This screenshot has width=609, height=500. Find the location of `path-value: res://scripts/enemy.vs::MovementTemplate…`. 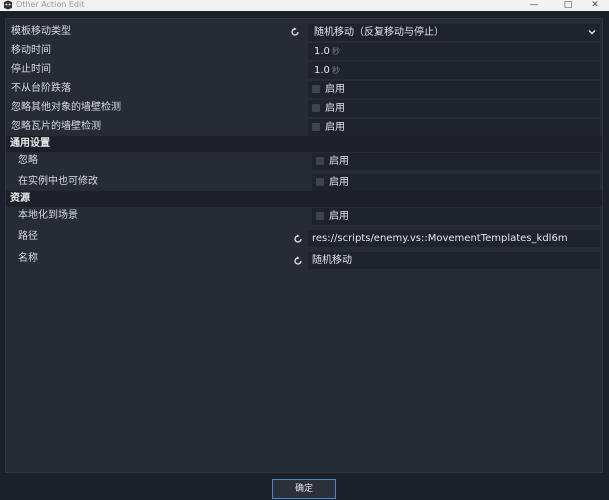

path-value: res://scripts/enemy.vs::MovementTemplate… is located at coordinates (440, 238).